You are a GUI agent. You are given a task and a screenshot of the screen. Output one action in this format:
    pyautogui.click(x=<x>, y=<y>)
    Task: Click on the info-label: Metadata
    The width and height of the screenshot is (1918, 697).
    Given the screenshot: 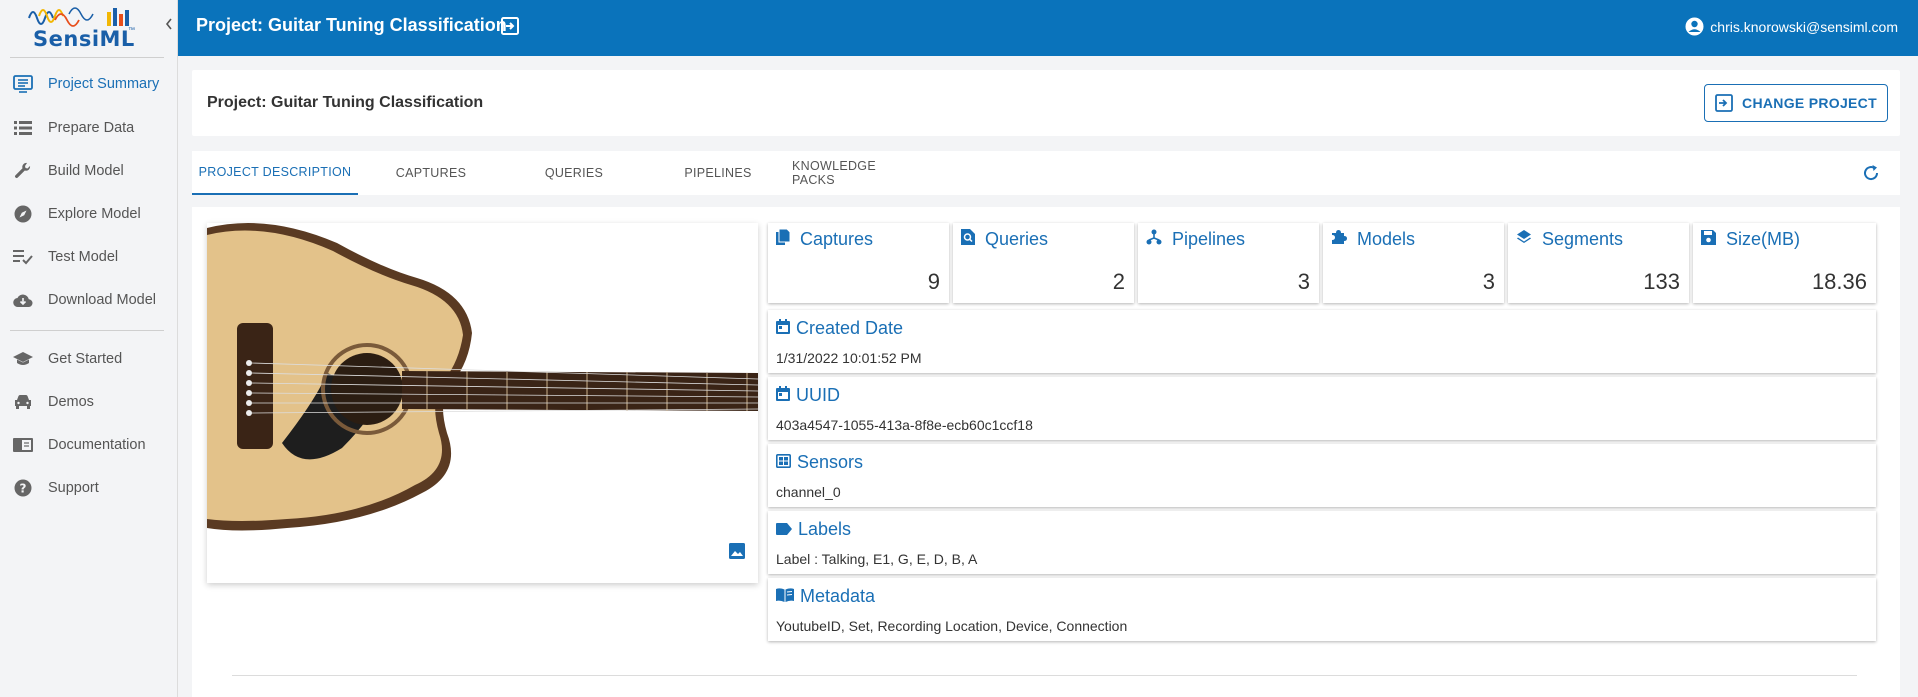 What is the action you would take?
    pyautogui.click(x=838, y=596)
    